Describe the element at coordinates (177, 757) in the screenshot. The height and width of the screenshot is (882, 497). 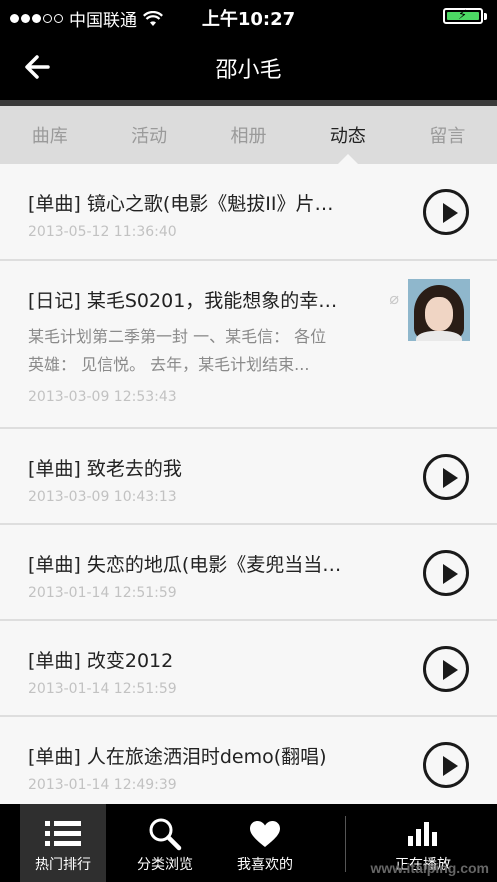
I see `feed-item-title: [单曲] 人在旅途洒泪时demo(翻唱)` at that location.